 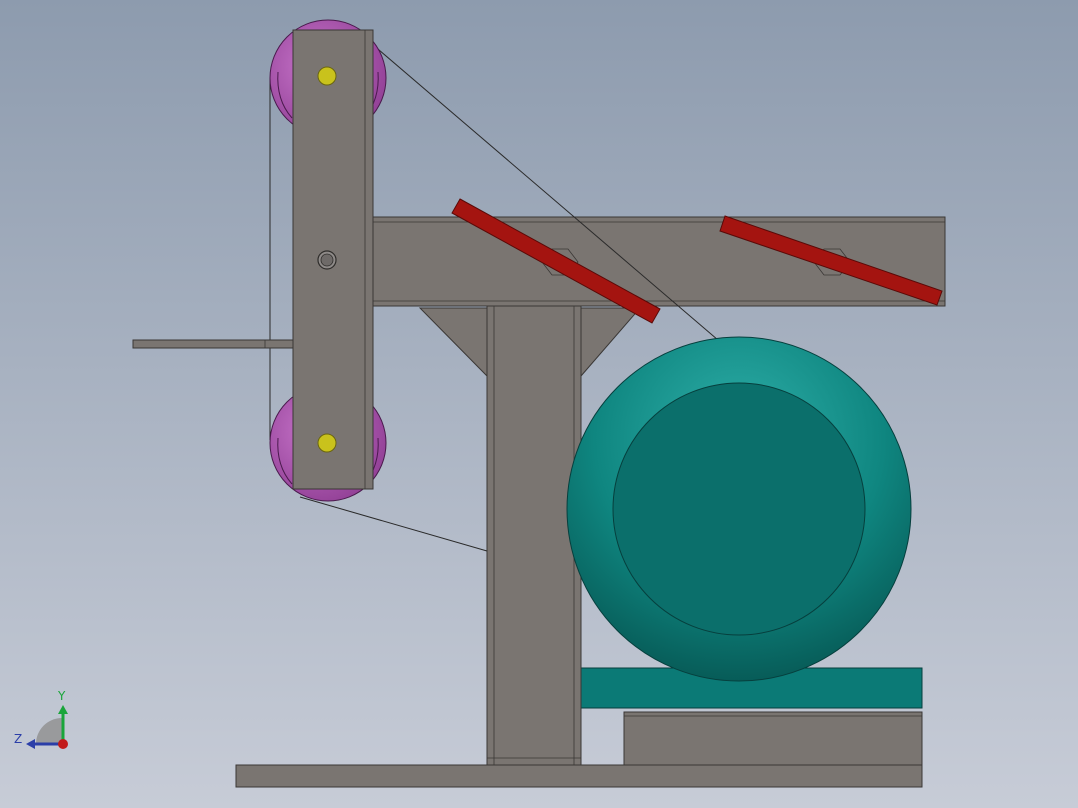 I want to click on pivot-hole-inner, so click(x=327, y=260).